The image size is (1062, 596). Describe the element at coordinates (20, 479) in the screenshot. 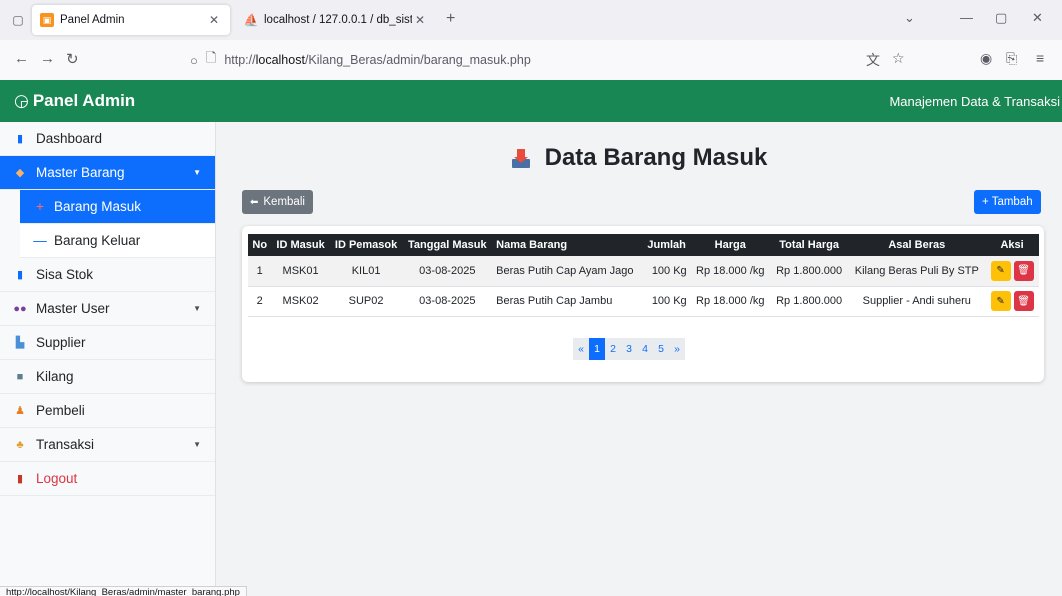

I see `door-icon: ▮` at that location.